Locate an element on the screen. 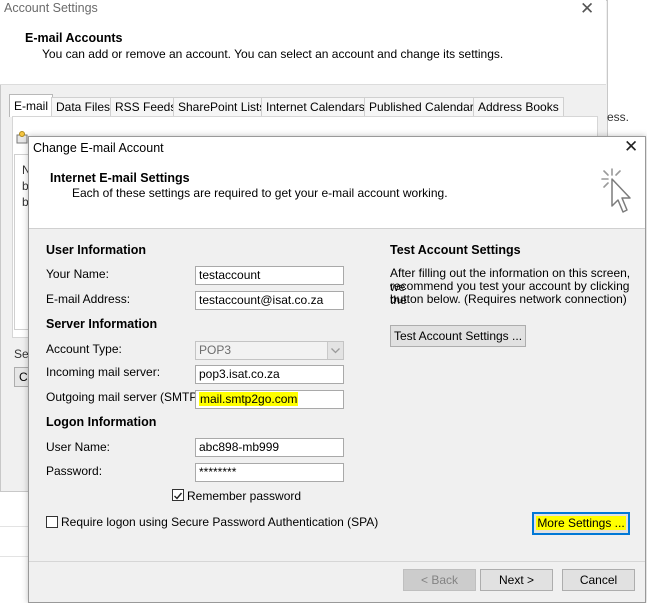  email-address-label: E-mail Address: is located at coordinates (88, 299).